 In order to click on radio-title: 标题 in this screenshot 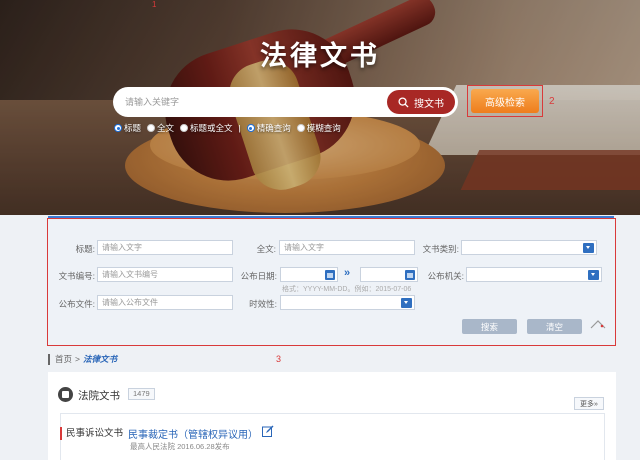, I will do `click(127, 128)`.